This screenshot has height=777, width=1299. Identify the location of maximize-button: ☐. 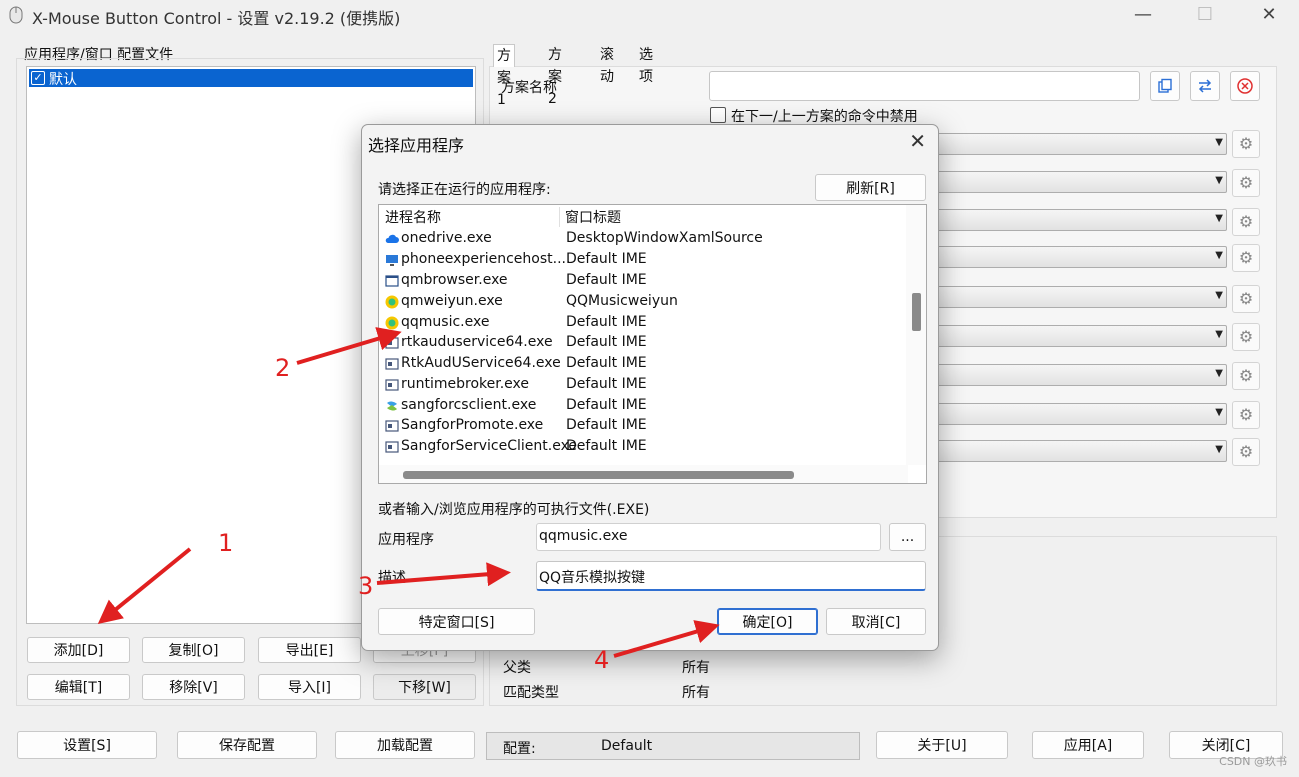
(1205, 14).